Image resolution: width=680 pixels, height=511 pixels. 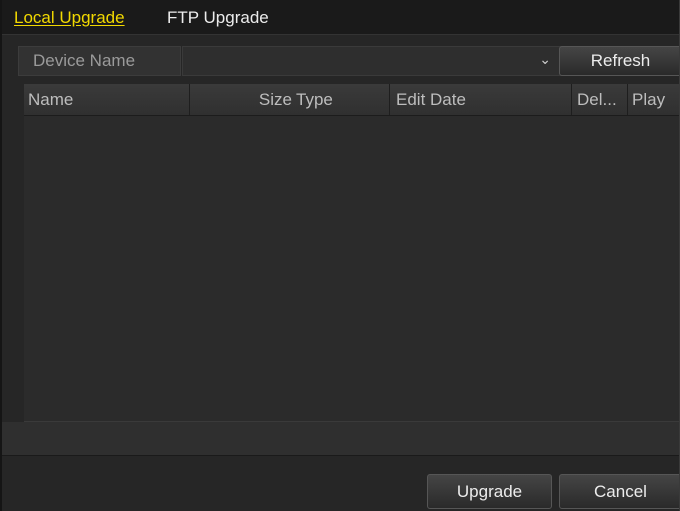 I want to click on refresh-button: Refresh, so click(x=619, y=61).